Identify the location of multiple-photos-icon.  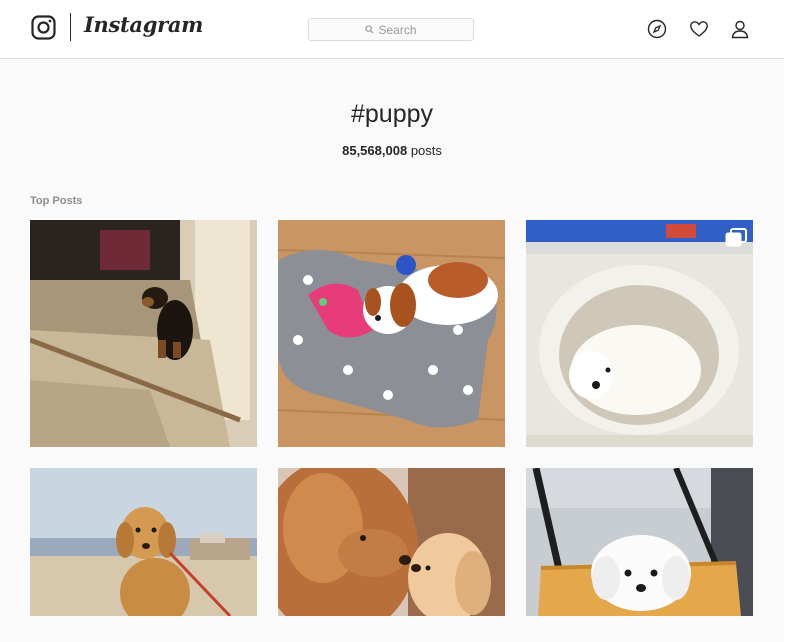
(736, 237).